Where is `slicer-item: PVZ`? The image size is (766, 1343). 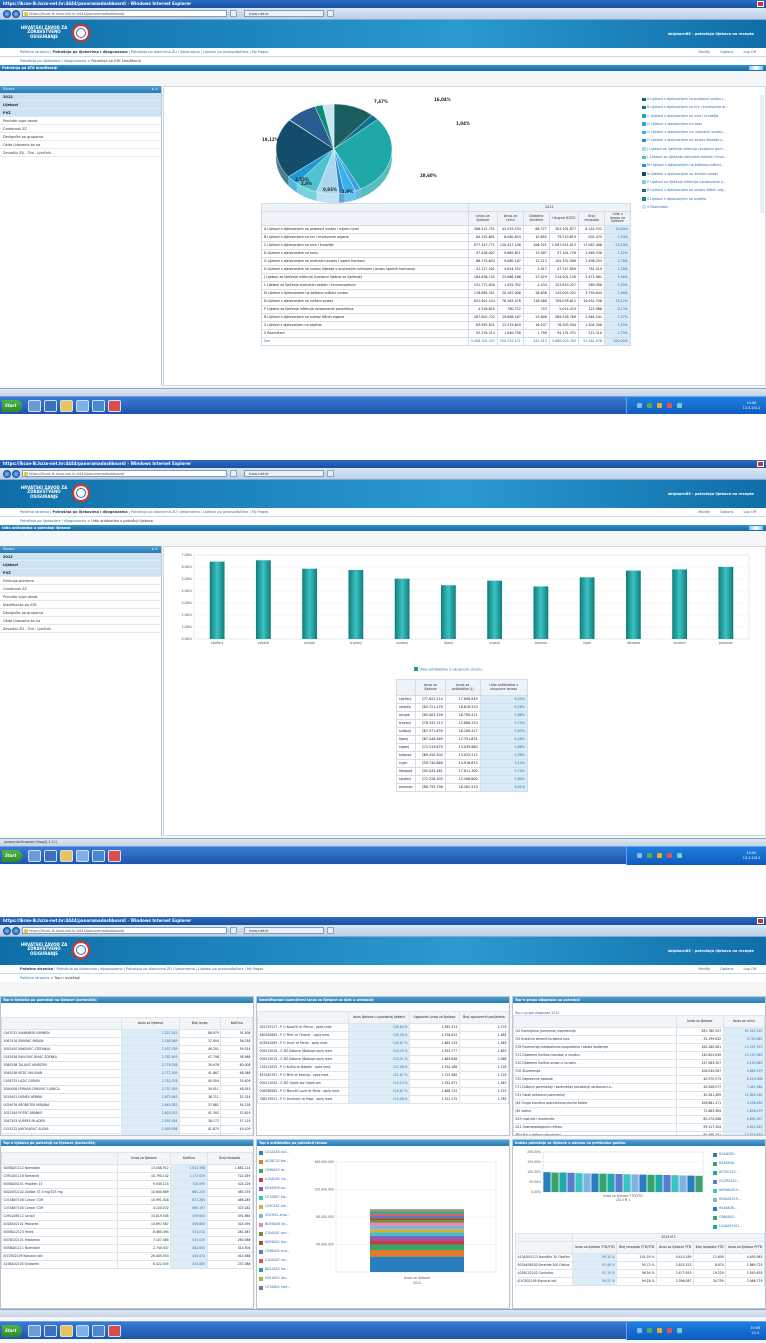
slicer-item: PVZ is located at coordinates (80, 573).